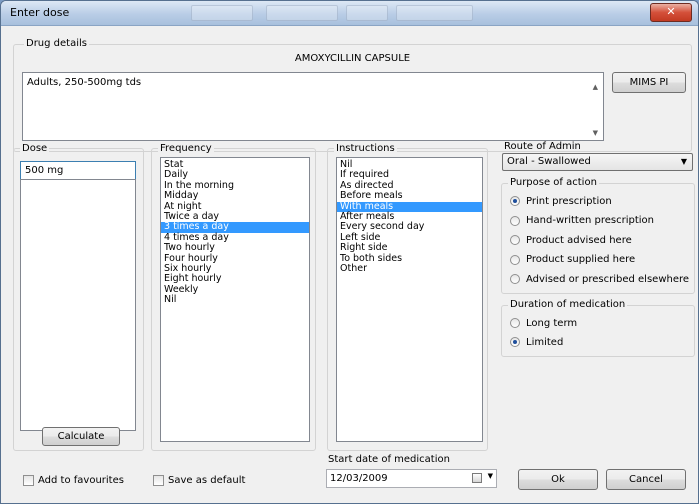 This screenshot has width=699, height=504. What do you see at coordinates (84, 82) in the screenshot?
I see `dose-description-text: Adults, 250-500mg tds` at bounding box center [84, 82].